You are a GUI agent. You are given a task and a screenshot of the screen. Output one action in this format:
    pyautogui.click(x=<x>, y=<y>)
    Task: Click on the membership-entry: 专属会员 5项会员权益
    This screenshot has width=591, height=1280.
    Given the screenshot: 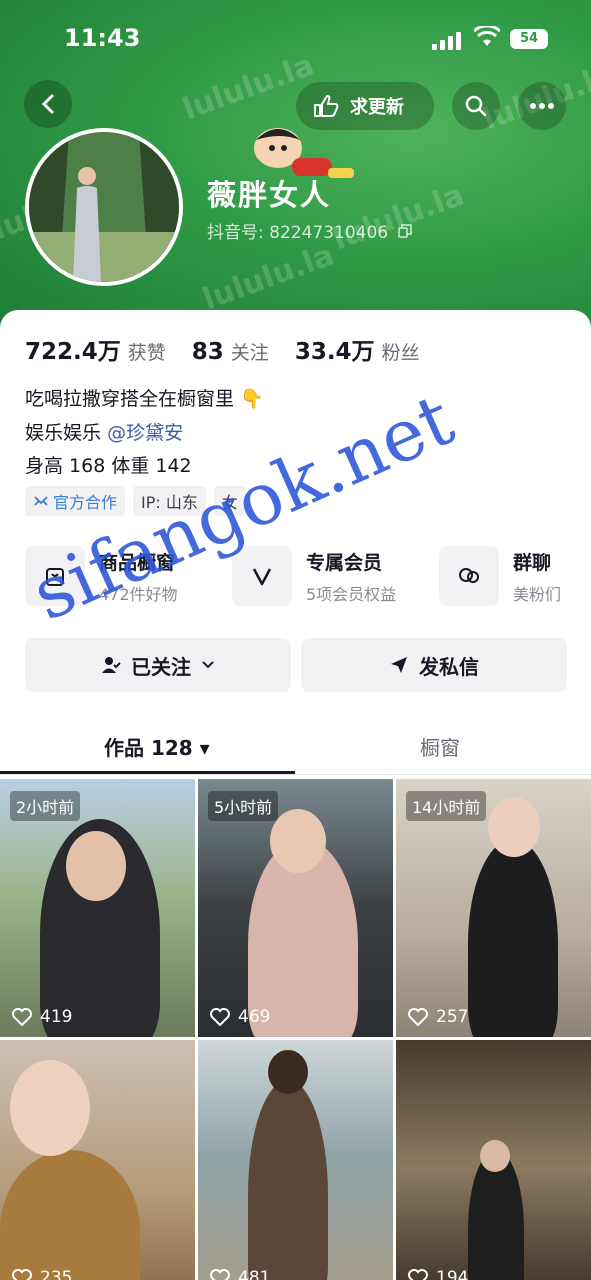 What is the action you would take?
    pyautogui.click(x=335, y=576)
    